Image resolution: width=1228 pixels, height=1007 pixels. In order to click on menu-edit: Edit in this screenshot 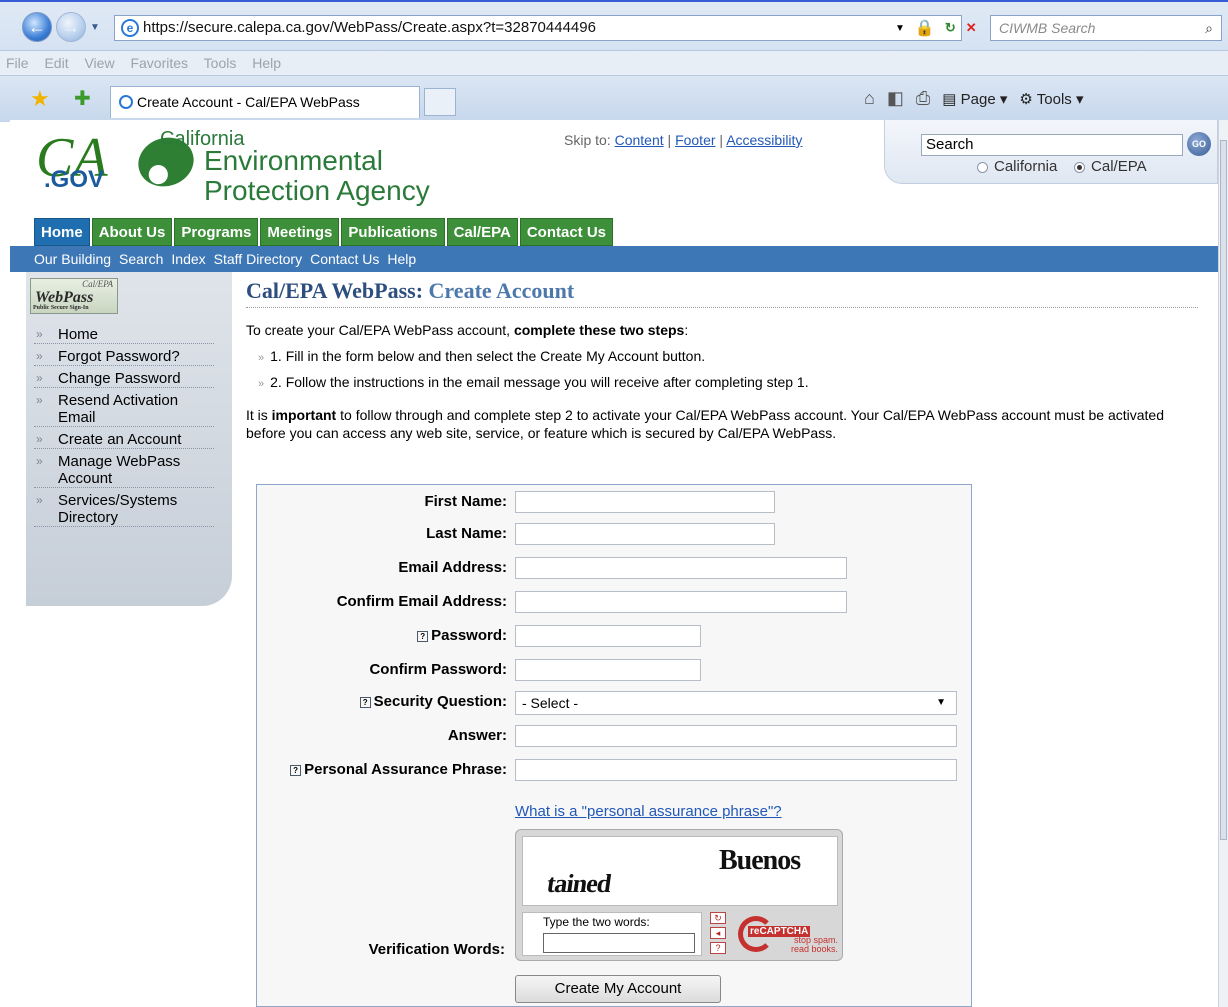, I will do `click(56, 63)`.